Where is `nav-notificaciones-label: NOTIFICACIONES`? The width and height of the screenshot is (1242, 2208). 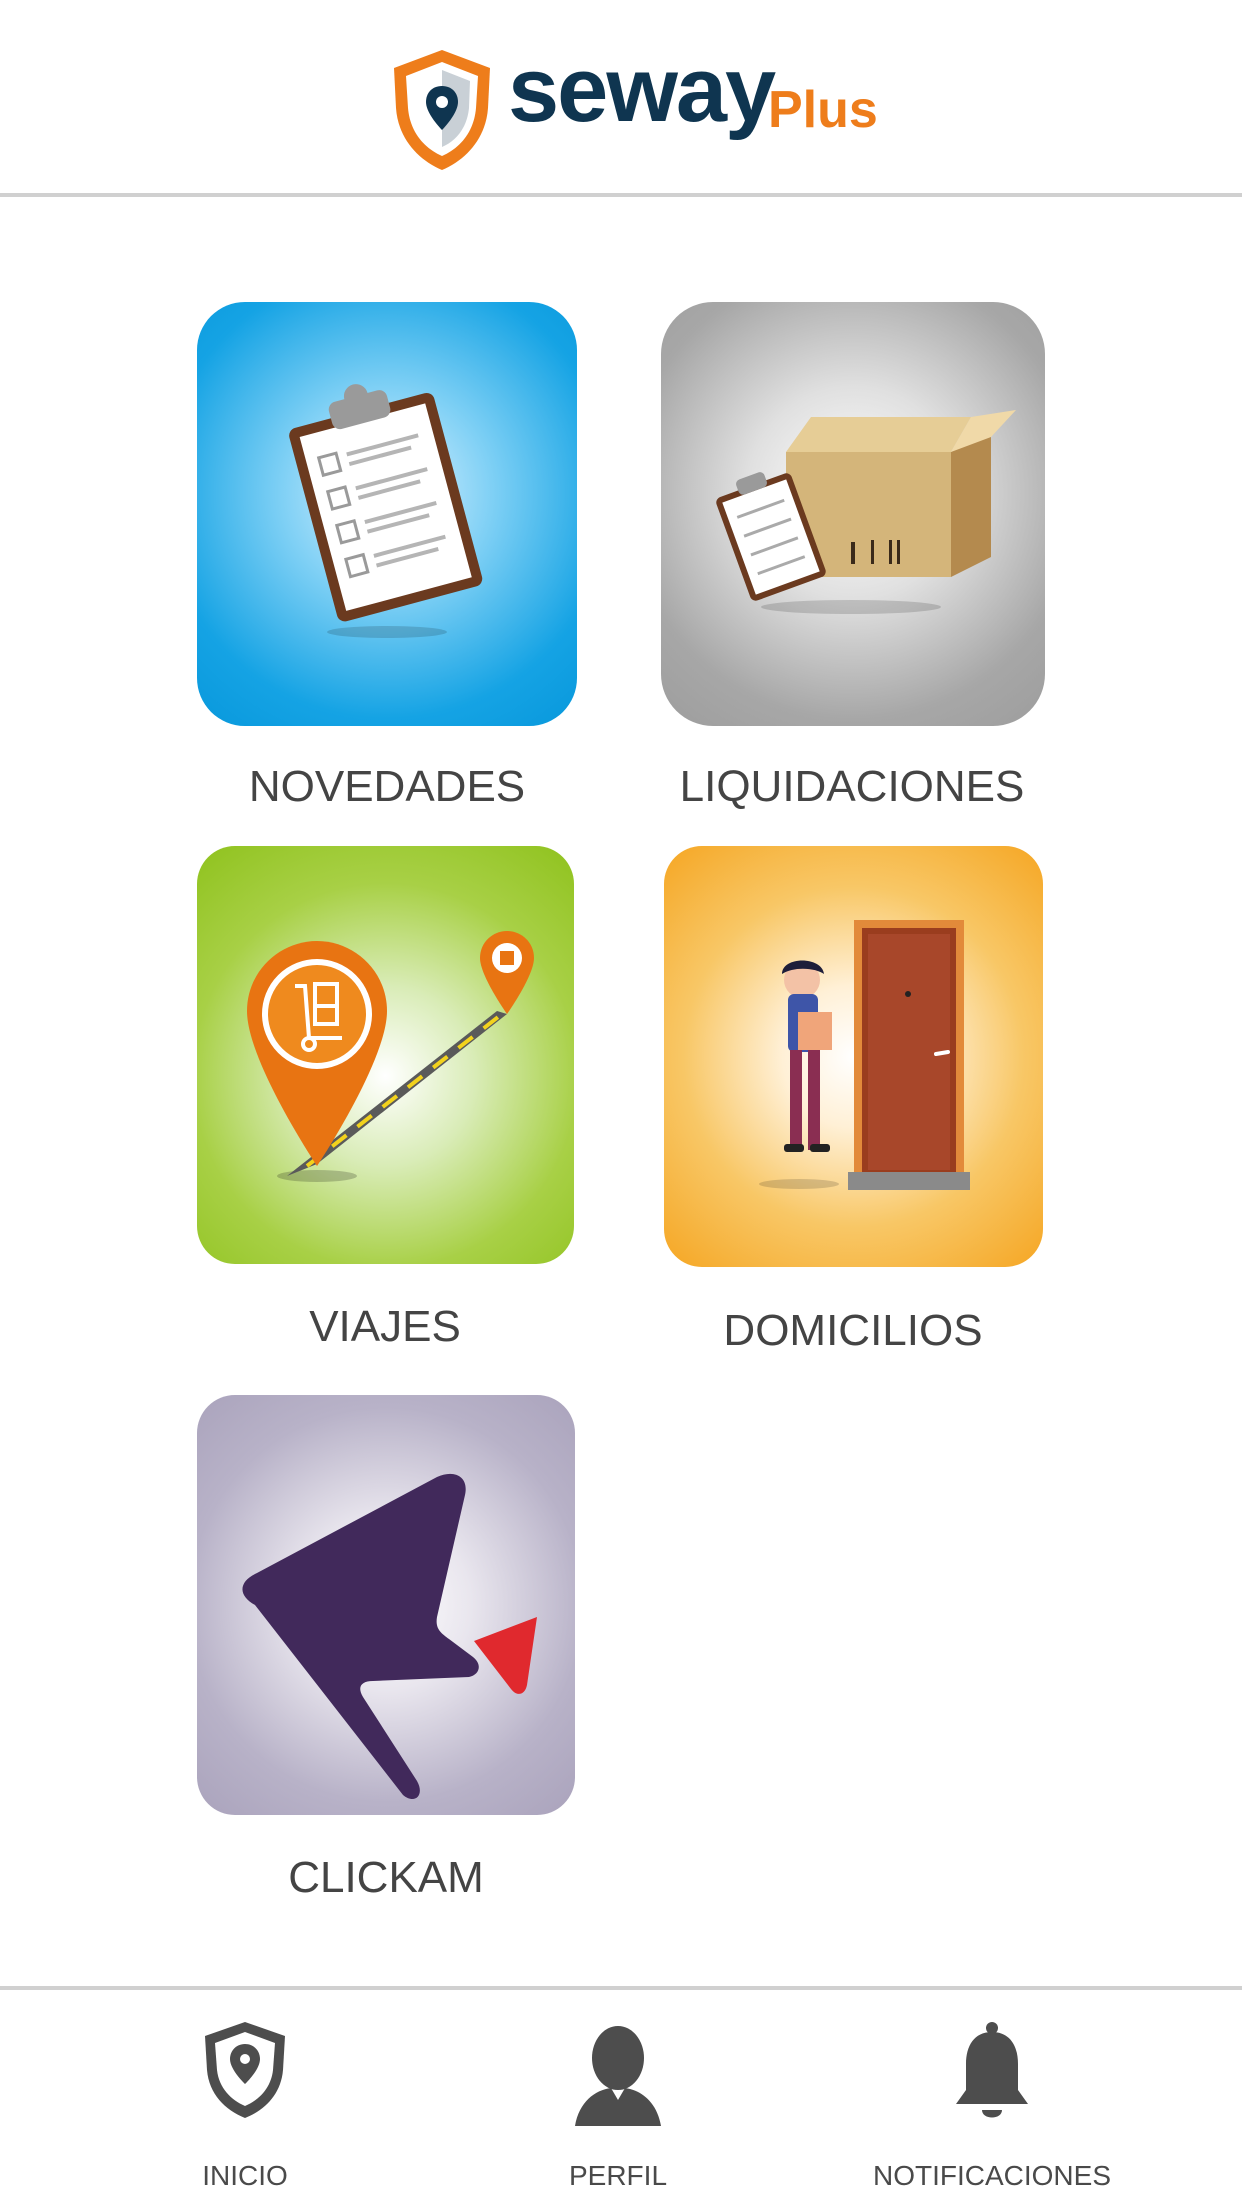
nav-notificaciones-label: NOTIFICACIONES is located at coordinates (991, 2175).